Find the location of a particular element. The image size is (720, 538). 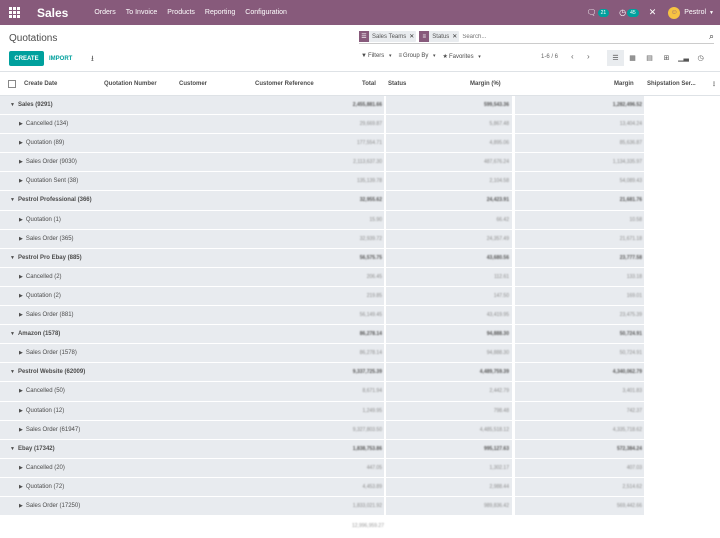

subgroup-row: ▶ Cancelled (2) 206.45 112.61 133.18 is located at coordinates (360, 277).